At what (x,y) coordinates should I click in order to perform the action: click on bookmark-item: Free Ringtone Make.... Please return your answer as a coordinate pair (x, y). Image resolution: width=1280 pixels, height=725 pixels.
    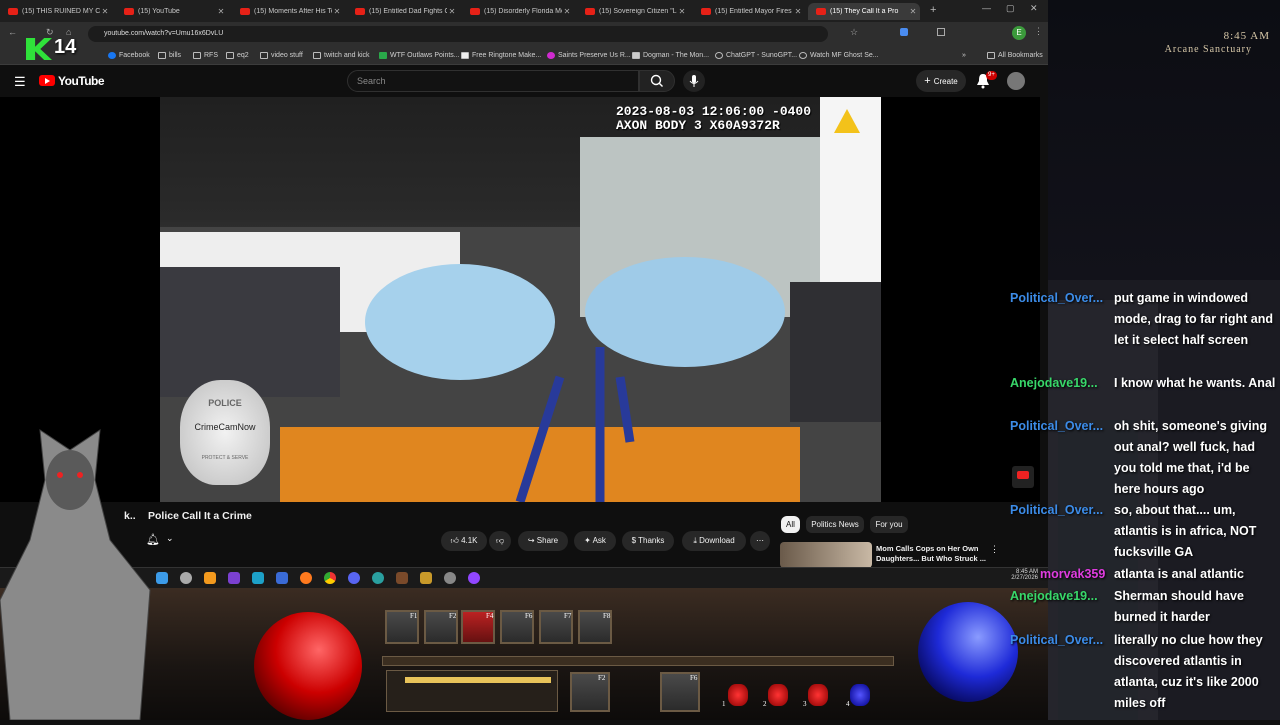
    Looking at the image, I should click on (501, 55).